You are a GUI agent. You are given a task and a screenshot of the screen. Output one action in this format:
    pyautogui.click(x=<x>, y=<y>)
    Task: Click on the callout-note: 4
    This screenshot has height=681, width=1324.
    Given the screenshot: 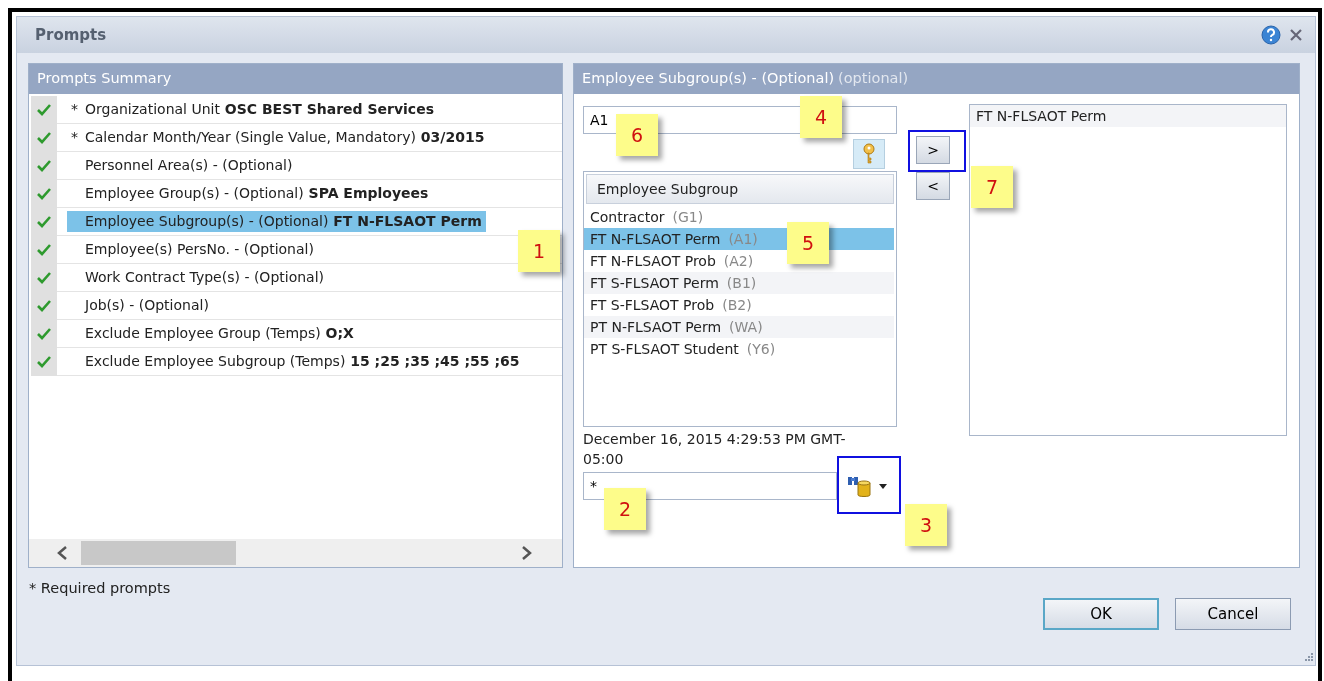 What is the action you would take?
    pyautogui.click(x=821, y=117)
    